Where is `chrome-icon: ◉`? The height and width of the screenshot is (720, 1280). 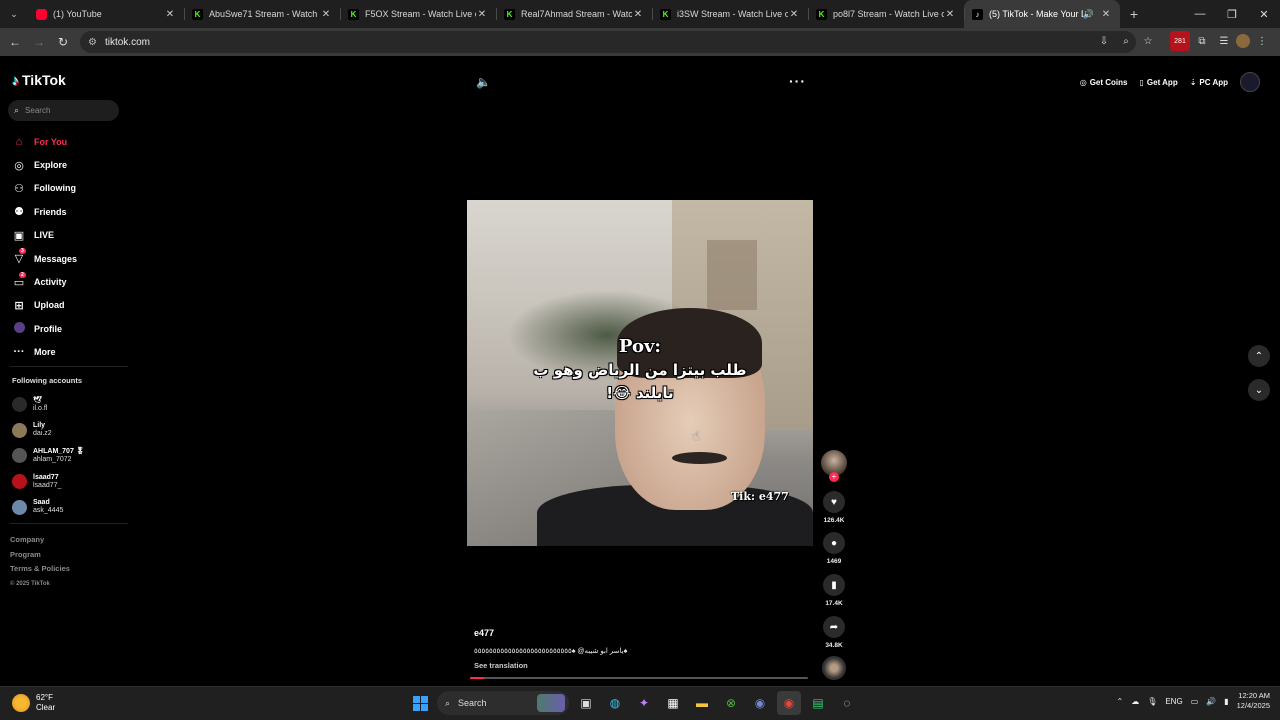
chrome-icon: ◉ is located at coordinates (789, 703).